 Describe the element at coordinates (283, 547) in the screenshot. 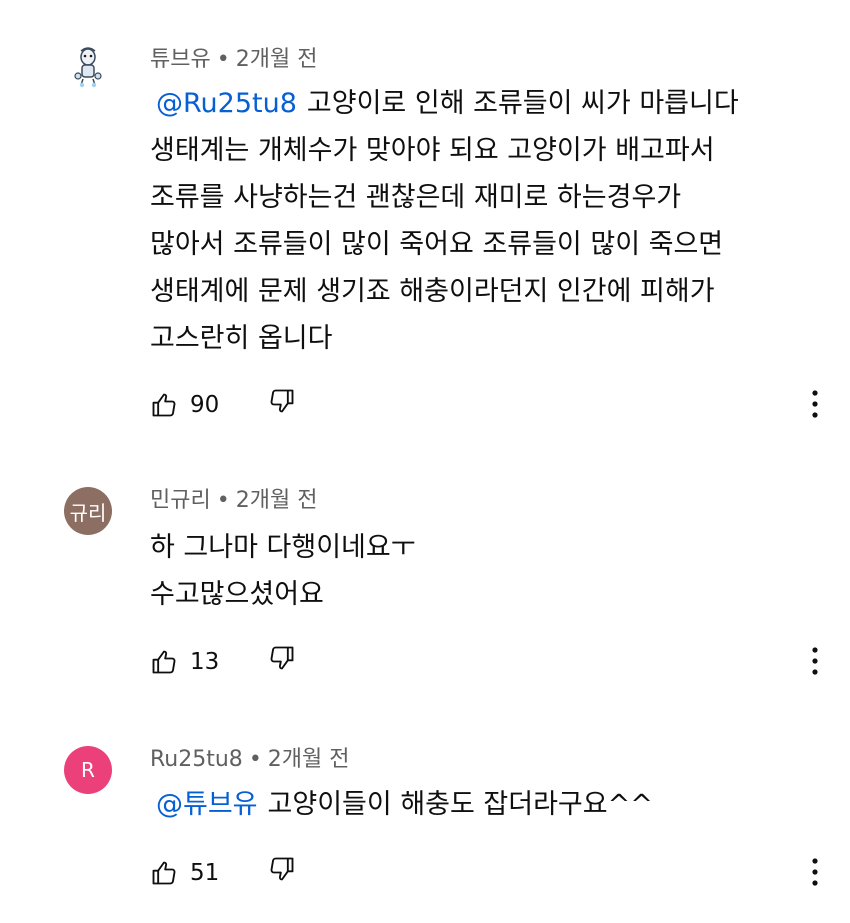

I see `comment-line: 하 그나마 다행이네요ㅜ` at that location.